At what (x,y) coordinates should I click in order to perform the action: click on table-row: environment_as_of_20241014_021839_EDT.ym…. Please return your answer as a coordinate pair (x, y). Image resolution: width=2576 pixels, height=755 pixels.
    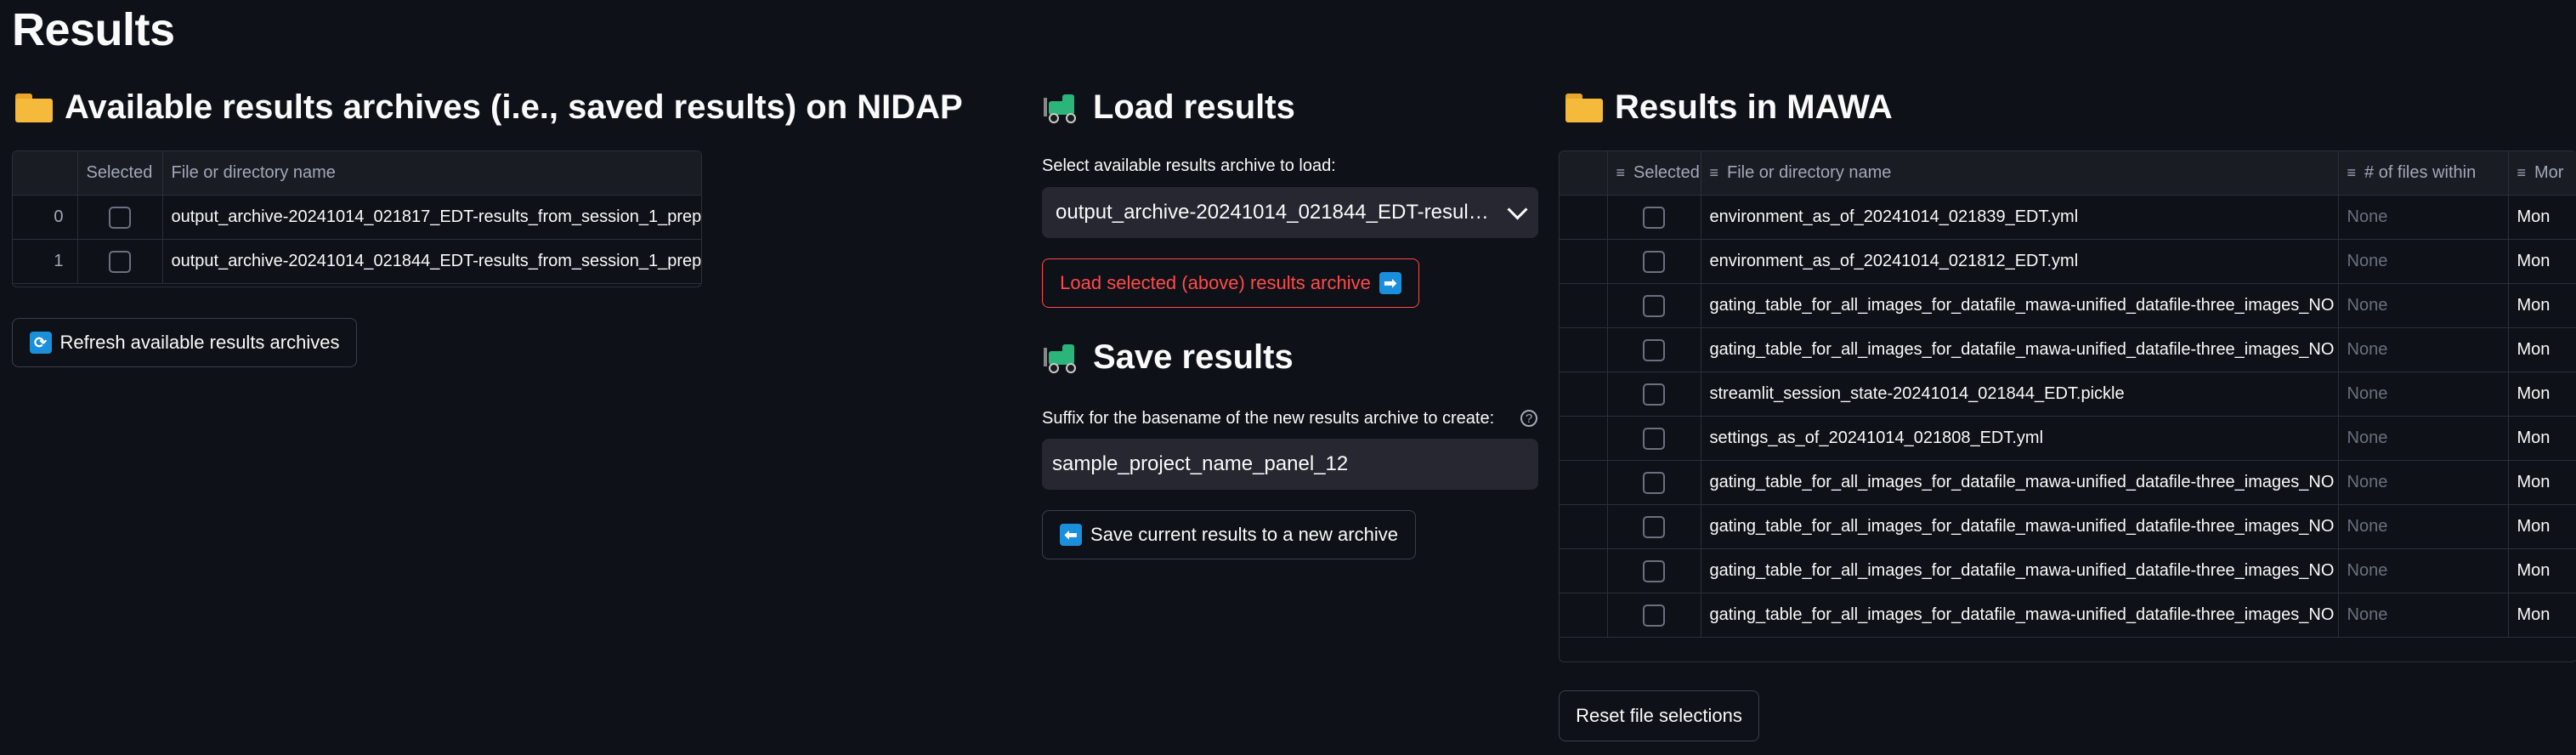
    Looking at the image, I should click on (2068, 217).